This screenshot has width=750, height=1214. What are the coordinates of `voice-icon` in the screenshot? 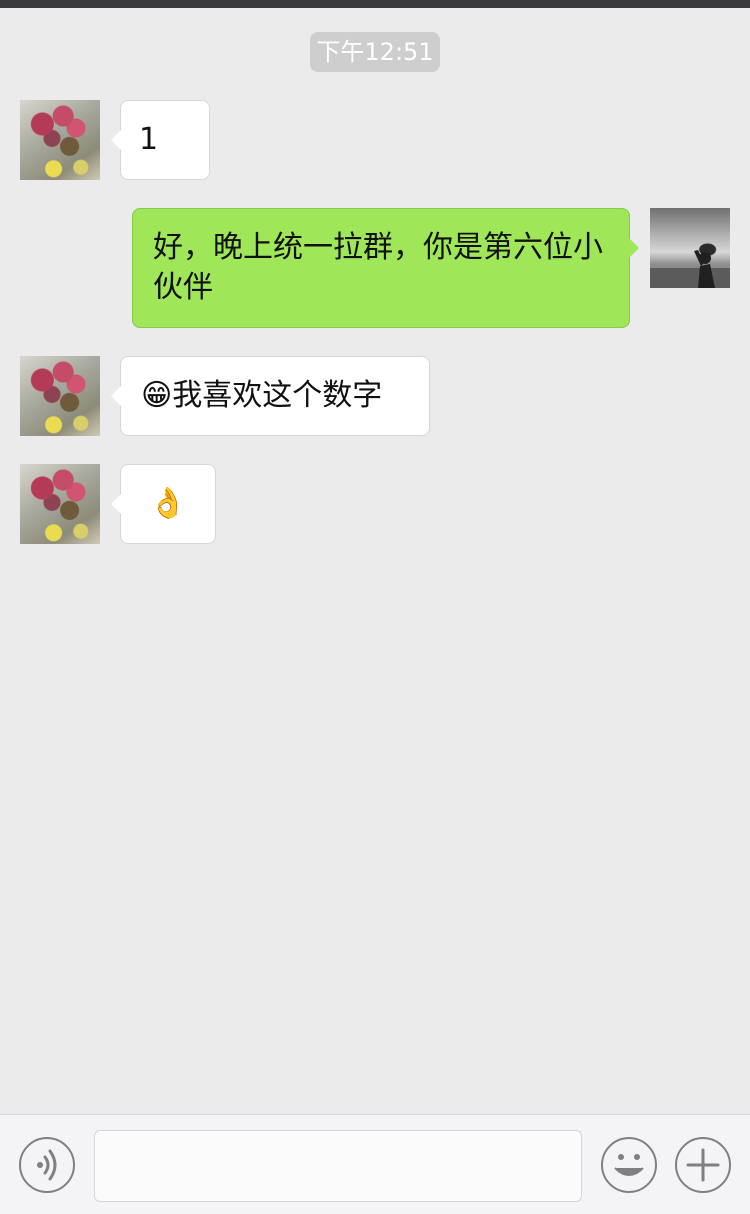 It's located at (47, 1165).